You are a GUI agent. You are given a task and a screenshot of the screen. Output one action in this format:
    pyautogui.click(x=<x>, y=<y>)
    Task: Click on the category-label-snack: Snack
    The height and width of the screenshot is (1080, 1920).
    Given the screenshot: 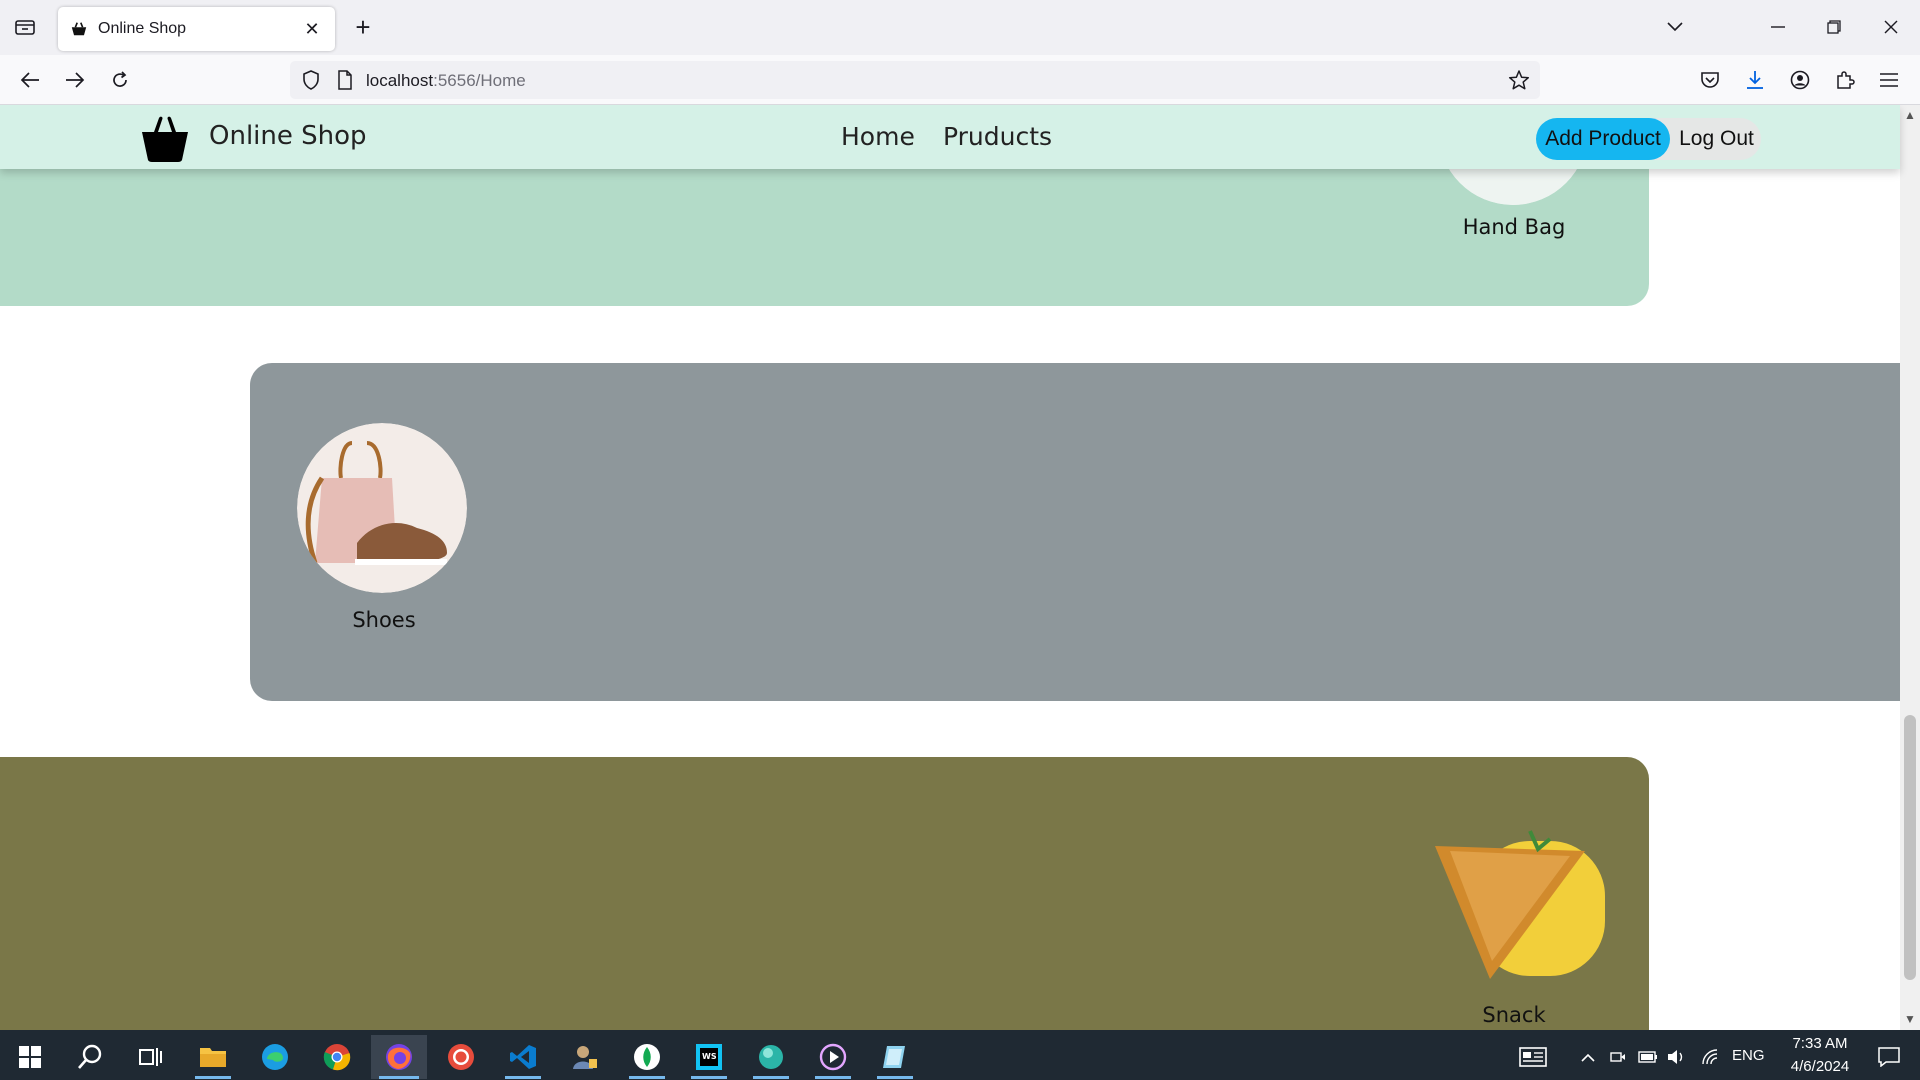 What is the action you would take?
    pyautogui.click(x=1514, y=1015)
    